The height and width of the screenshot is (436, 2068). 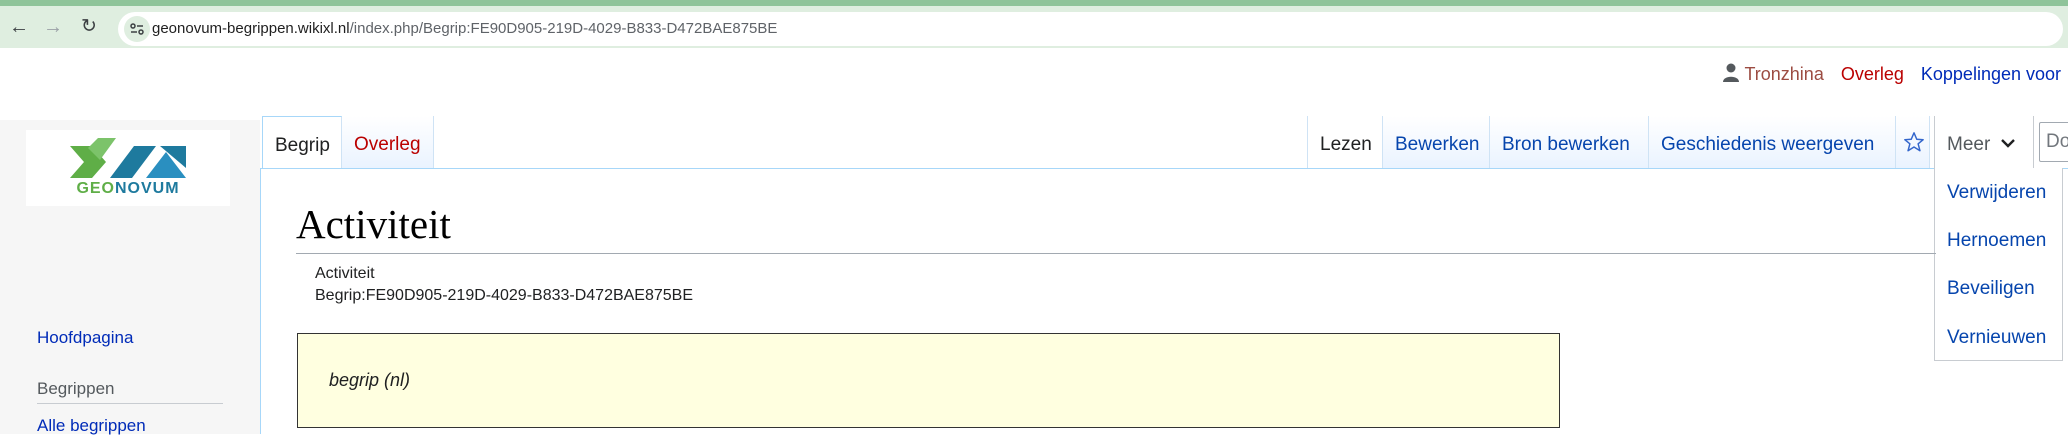 What do you see at coordinates (373, 224) in the screenshot?
I see `page-title: Activiteit` at bounding box center [373, 224].